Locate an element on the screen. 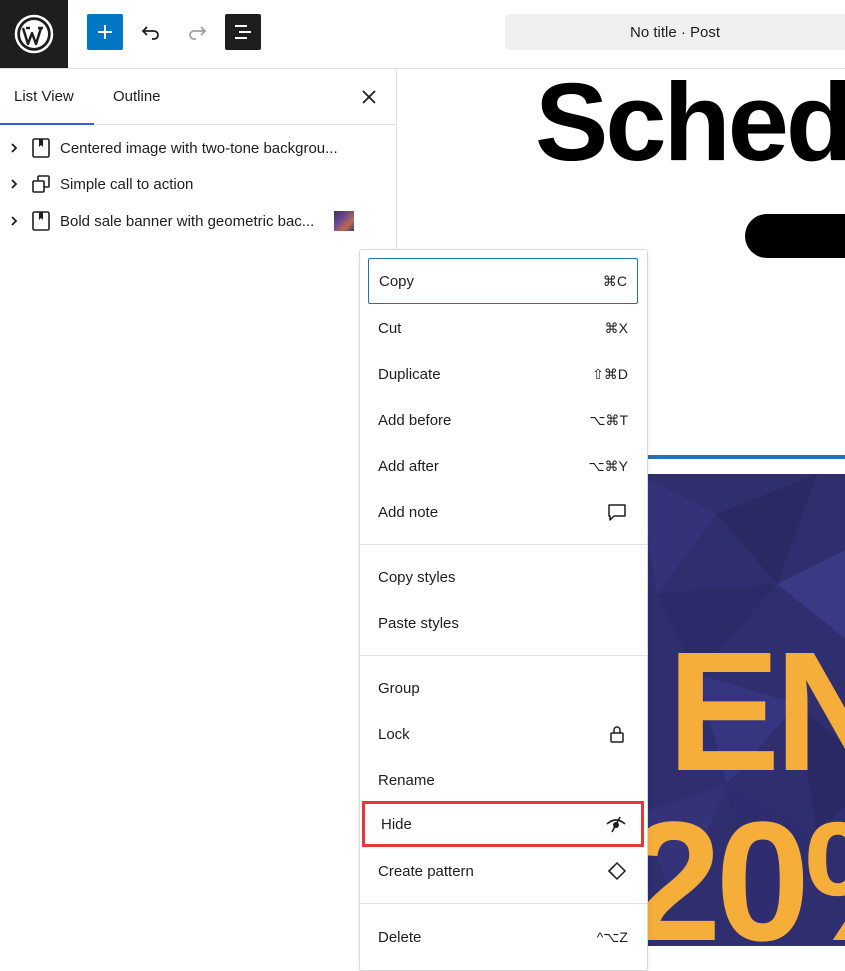  menu-item-label: Lock is located at coordinates (394, 734).